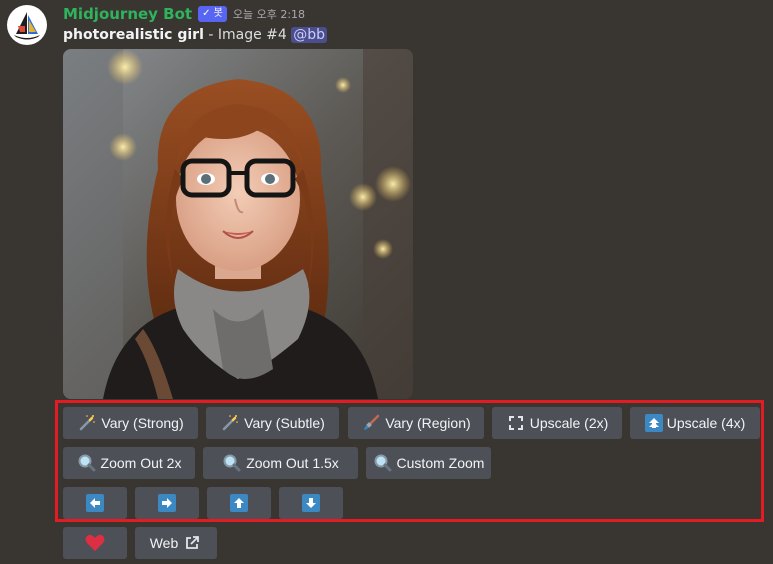  Describe the element at coordinates (164, 543) in the screenshot. I see `web-label: Web` at that location.